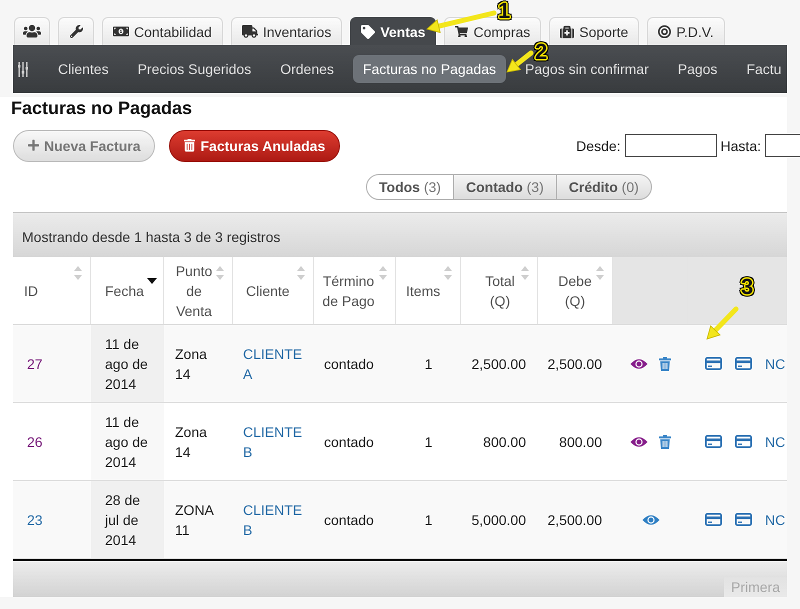 The width and height of the screenshot is (800, 609). What do you see at coordinates (461, 32) in the screenshot?
I see `cart-icon` at bounding box center [461, 32].